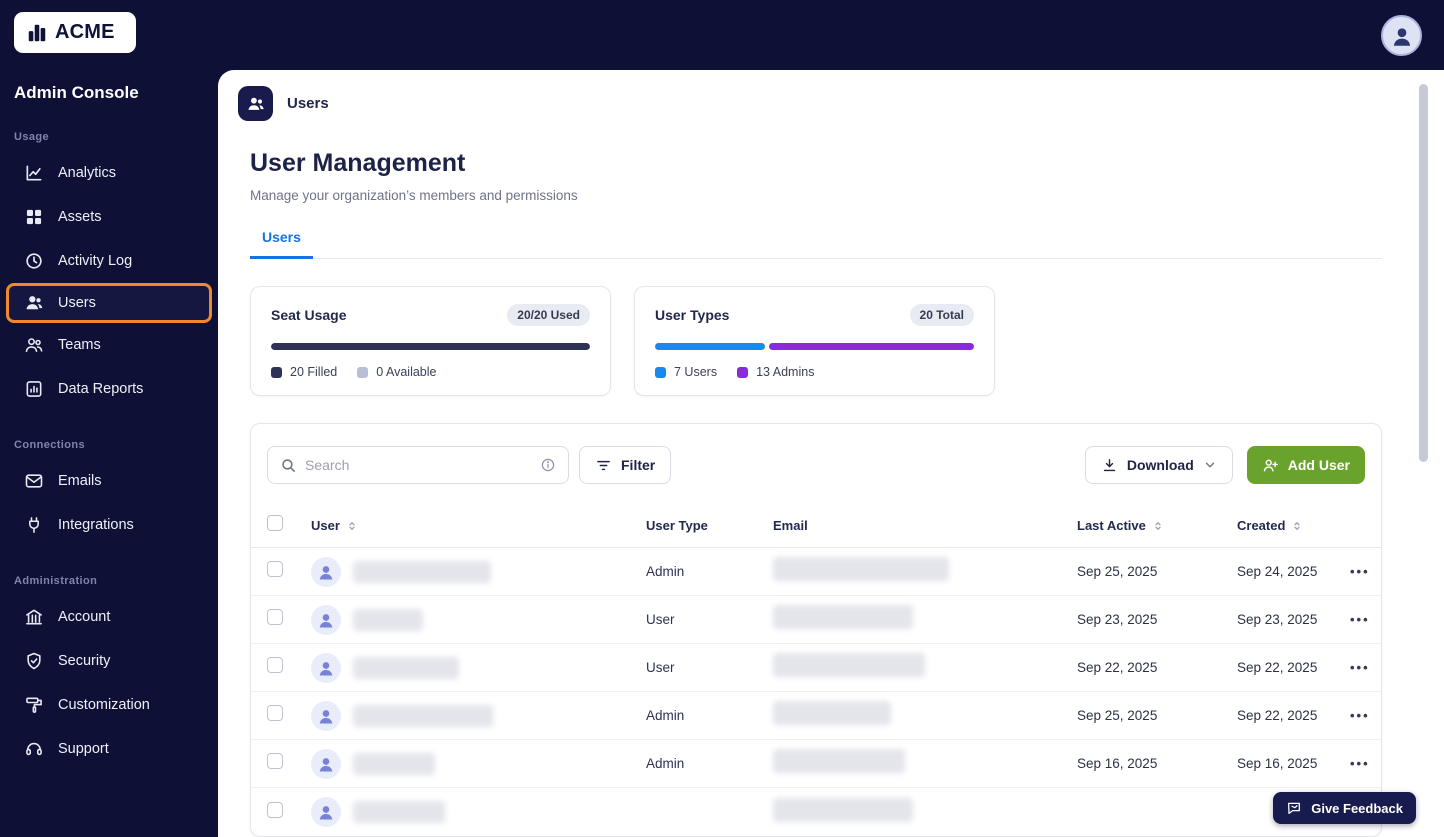 The width and height of the screenshot is (1444, 837). What do you see at coordinates (50, 445) in the screenshot?
I see `section-label-connections: Connections` at bounding box center [50, 445].